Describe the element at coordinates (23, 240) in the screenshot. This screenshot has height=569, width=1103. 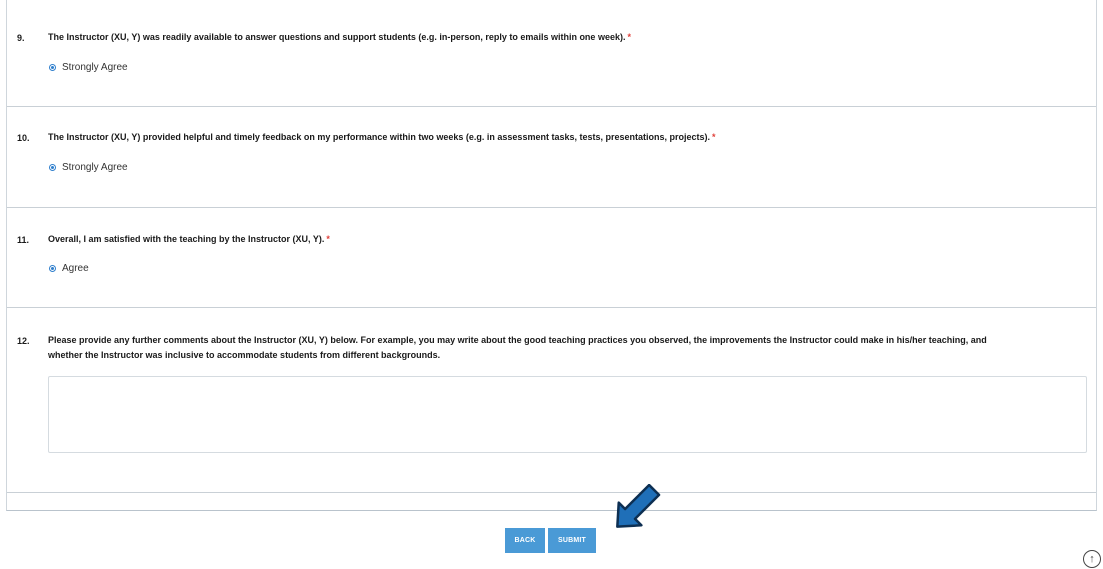
I see `question-number: 11.` at that location.